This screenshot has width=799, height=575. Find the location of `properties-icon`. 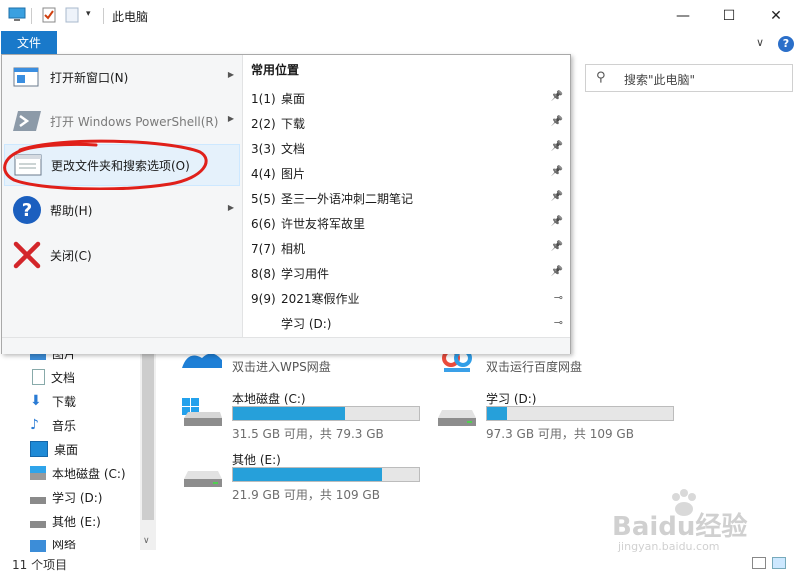

properties-icon is located at coordinates (49, 15).